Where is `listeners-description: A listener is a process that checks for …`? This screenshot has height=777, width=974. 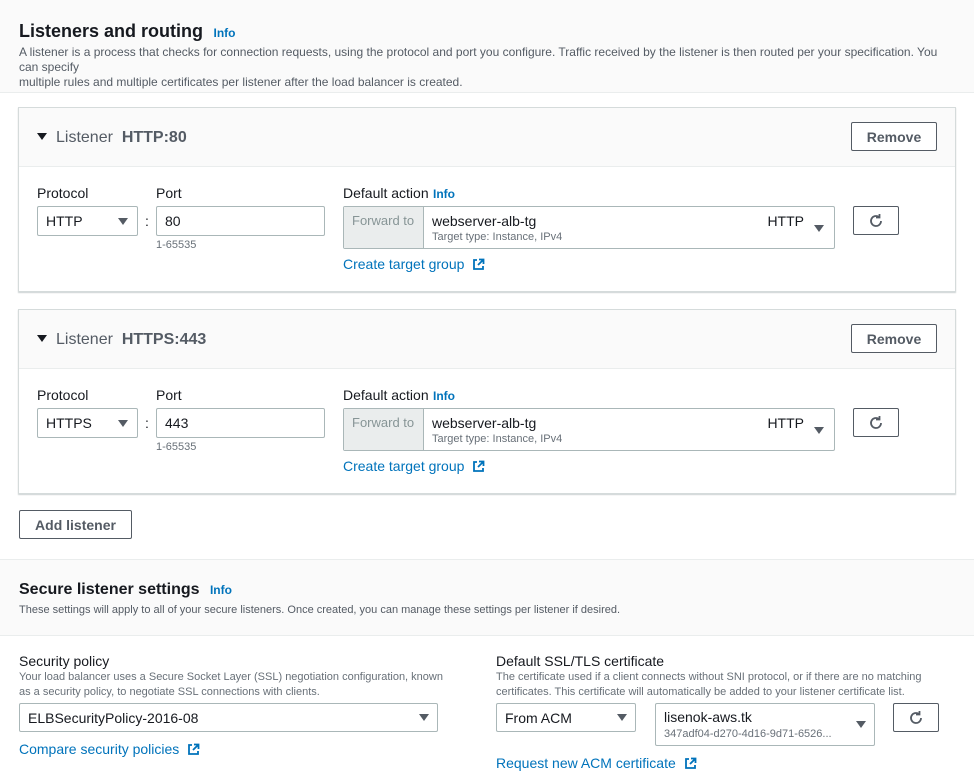 listeners-description: A listener is a process that checks for … is located at coordinates (489, 67).